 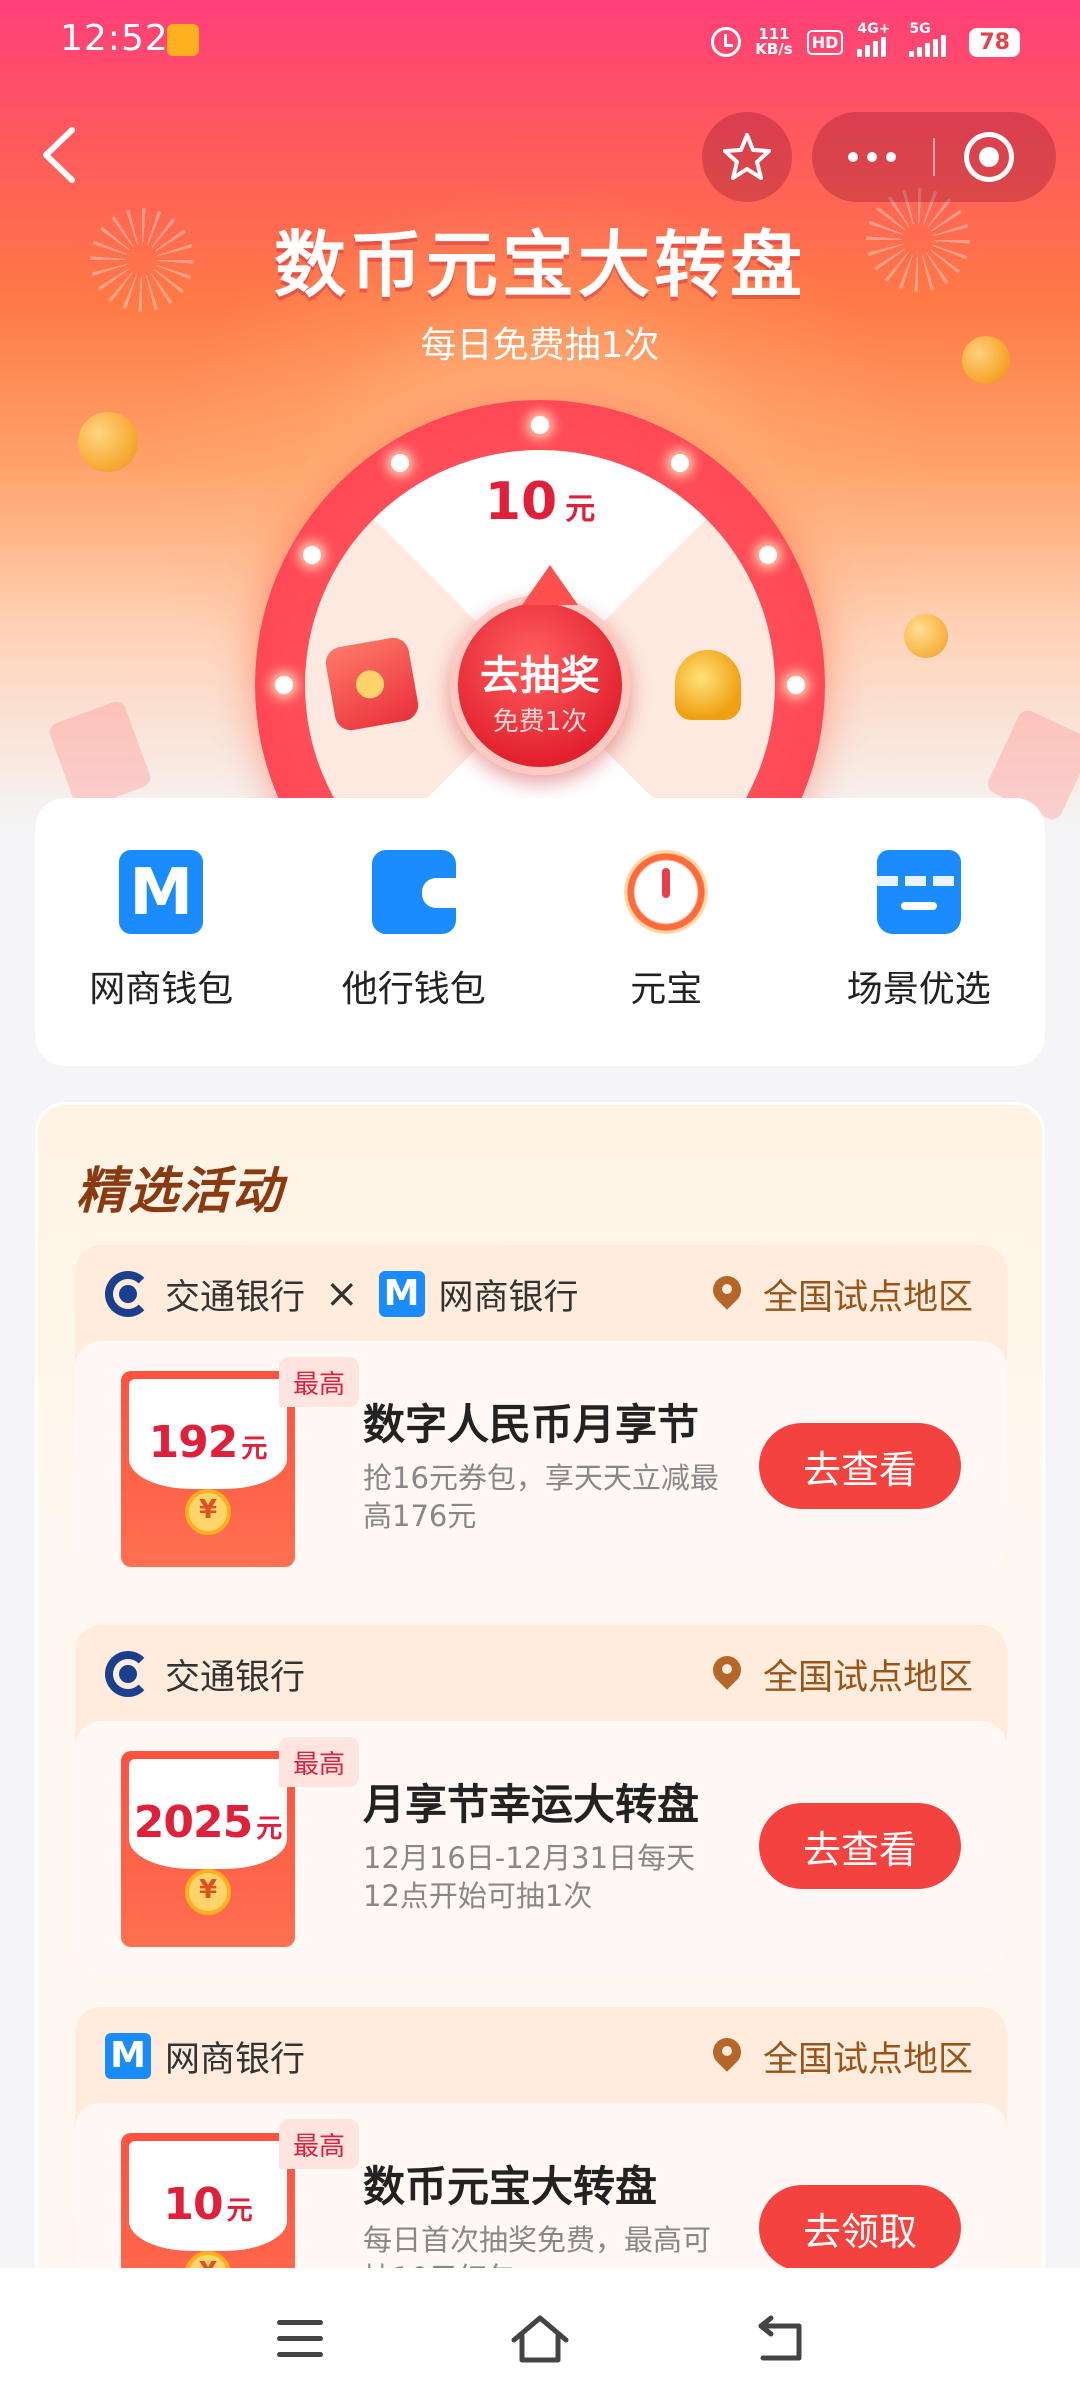 I want to click on red-envelope-prize-icon, so click(x=372, y=684).